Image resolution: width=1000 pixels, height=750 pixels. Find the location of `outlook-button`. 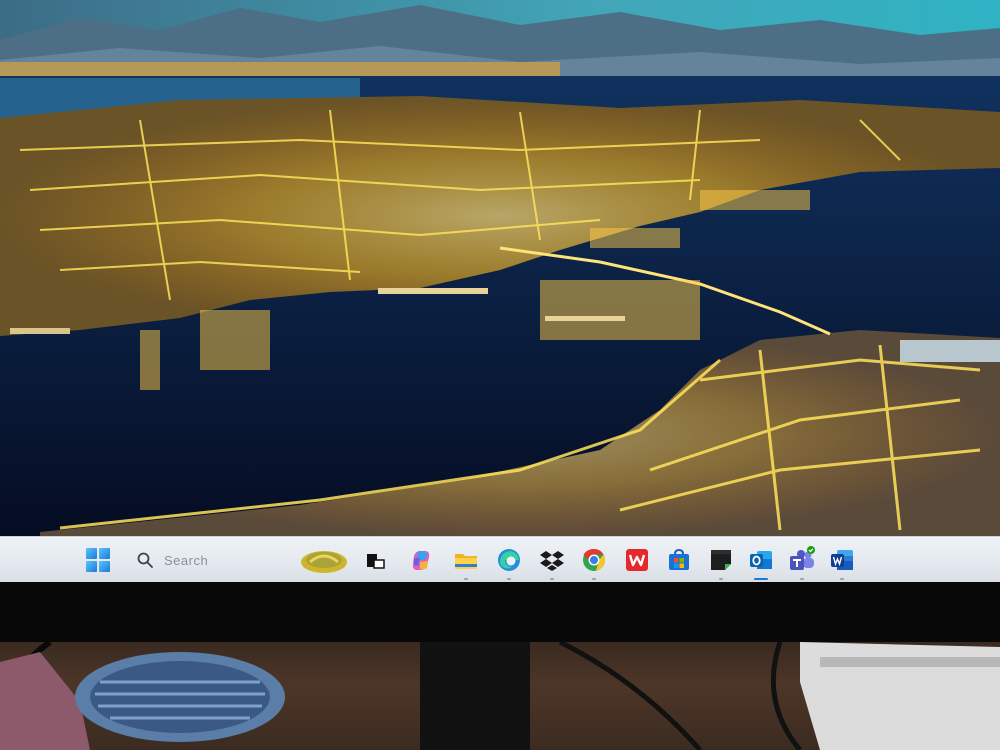

outlook-button is located at coordinates (761, 563).